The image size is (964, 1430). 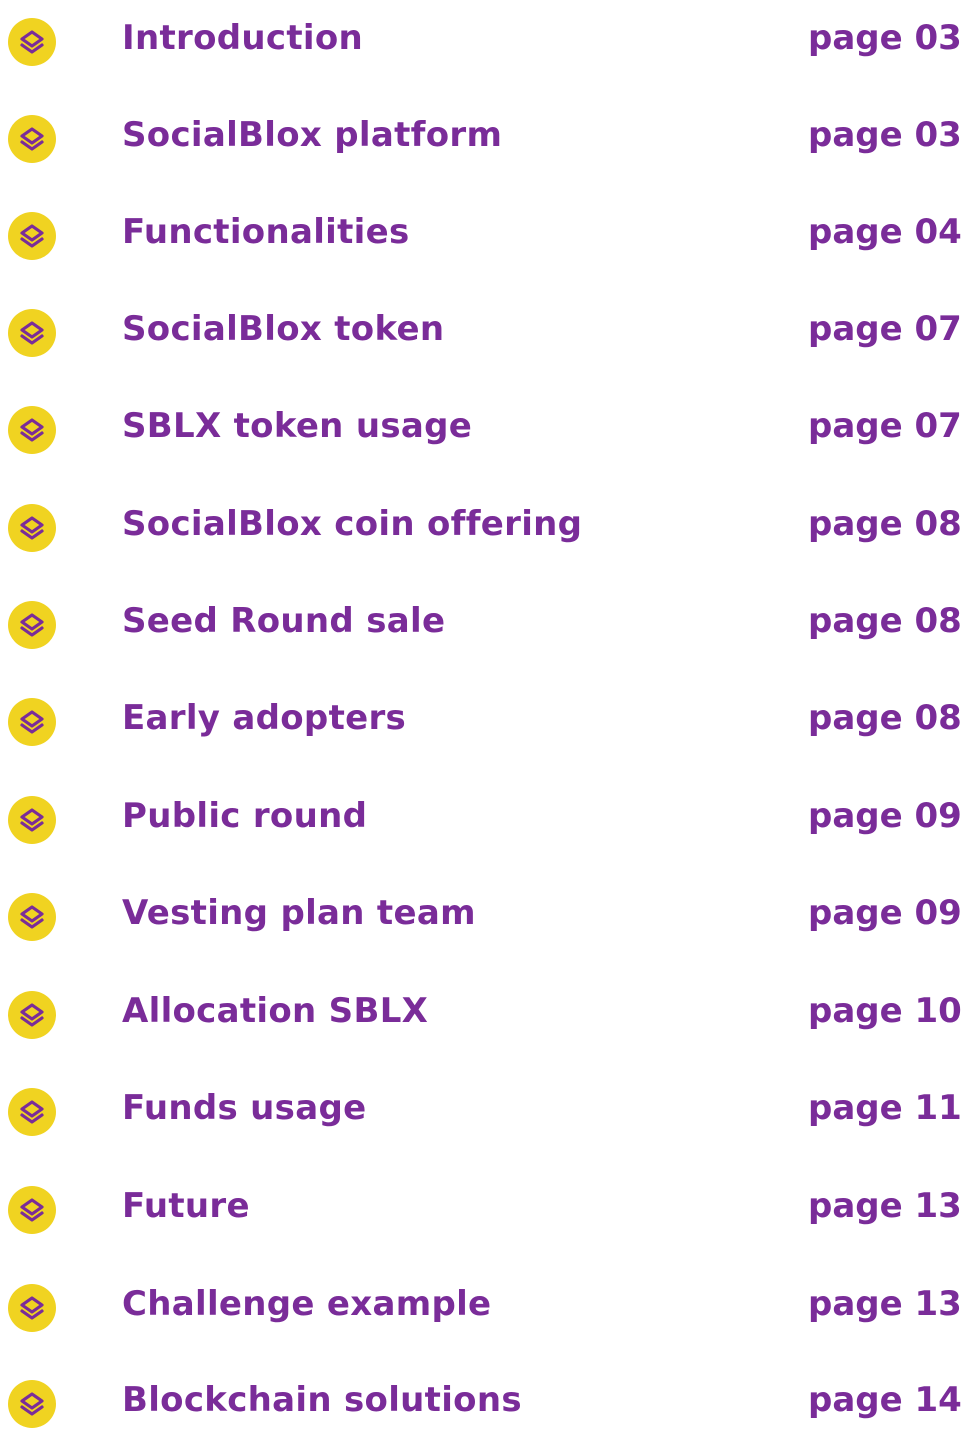 I want to click on toc-entry-funds-usage: Funds usage page 11, so click(x=482, y=1108).